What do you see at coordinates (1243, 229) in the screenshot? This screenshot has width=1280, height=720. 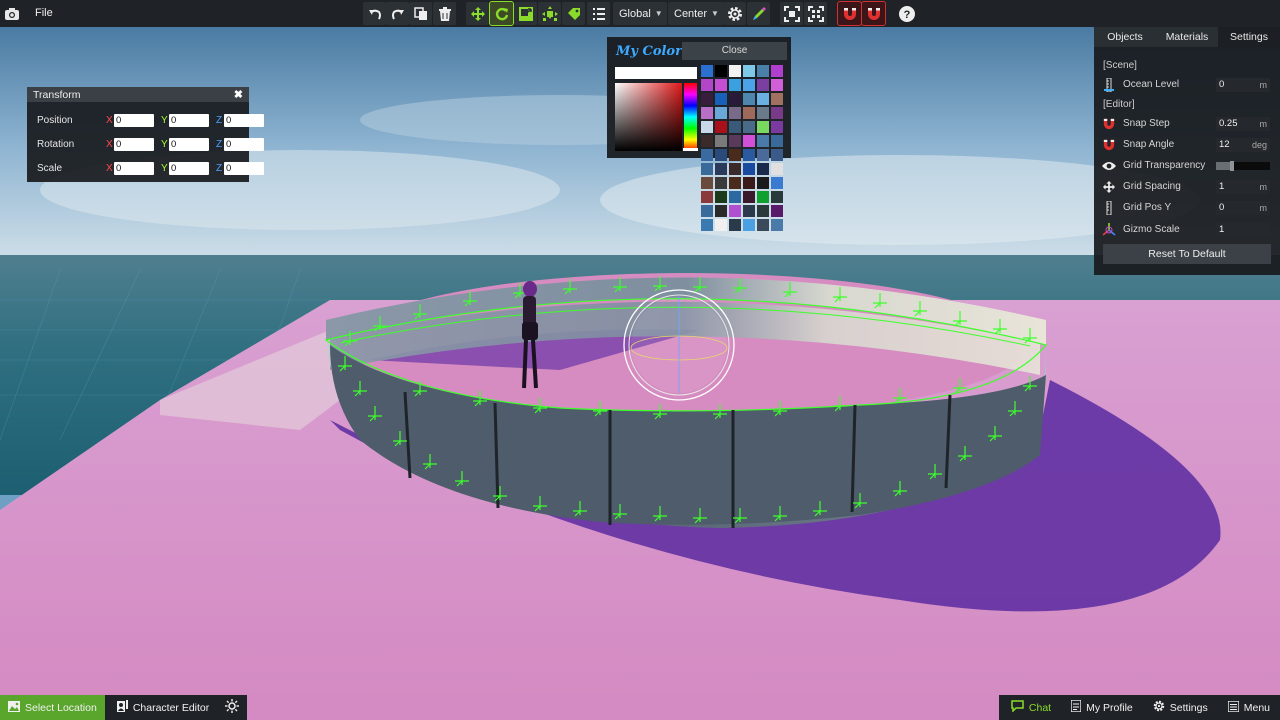 I see `gizmo-scale-input: 1` at bounding box center [1243, 229].